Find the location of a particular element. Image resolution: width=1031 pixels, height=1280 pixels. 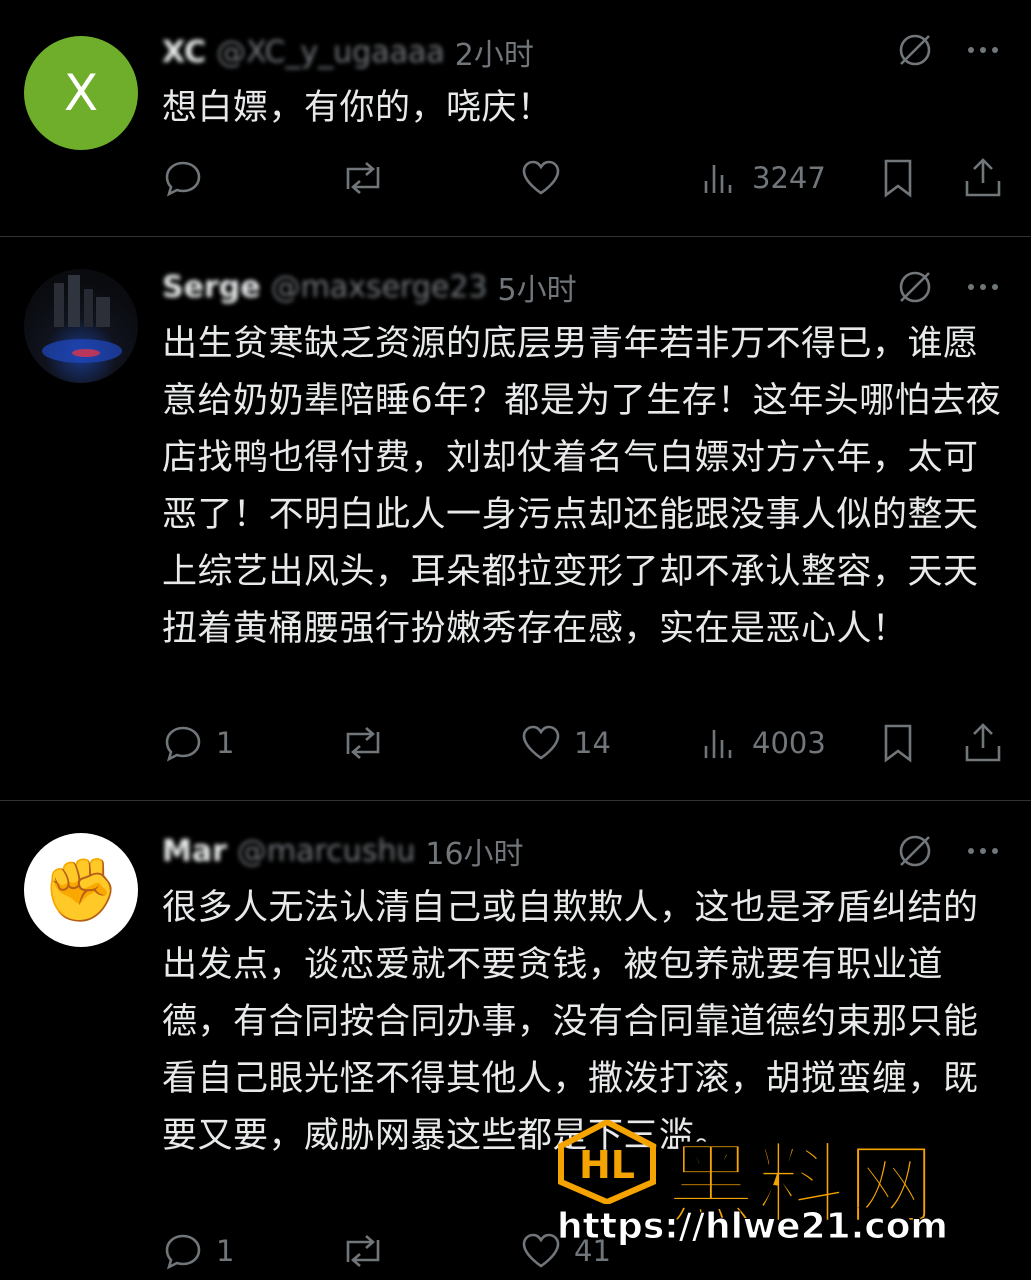

display-name: Serge is located at coordinates (211, 287).